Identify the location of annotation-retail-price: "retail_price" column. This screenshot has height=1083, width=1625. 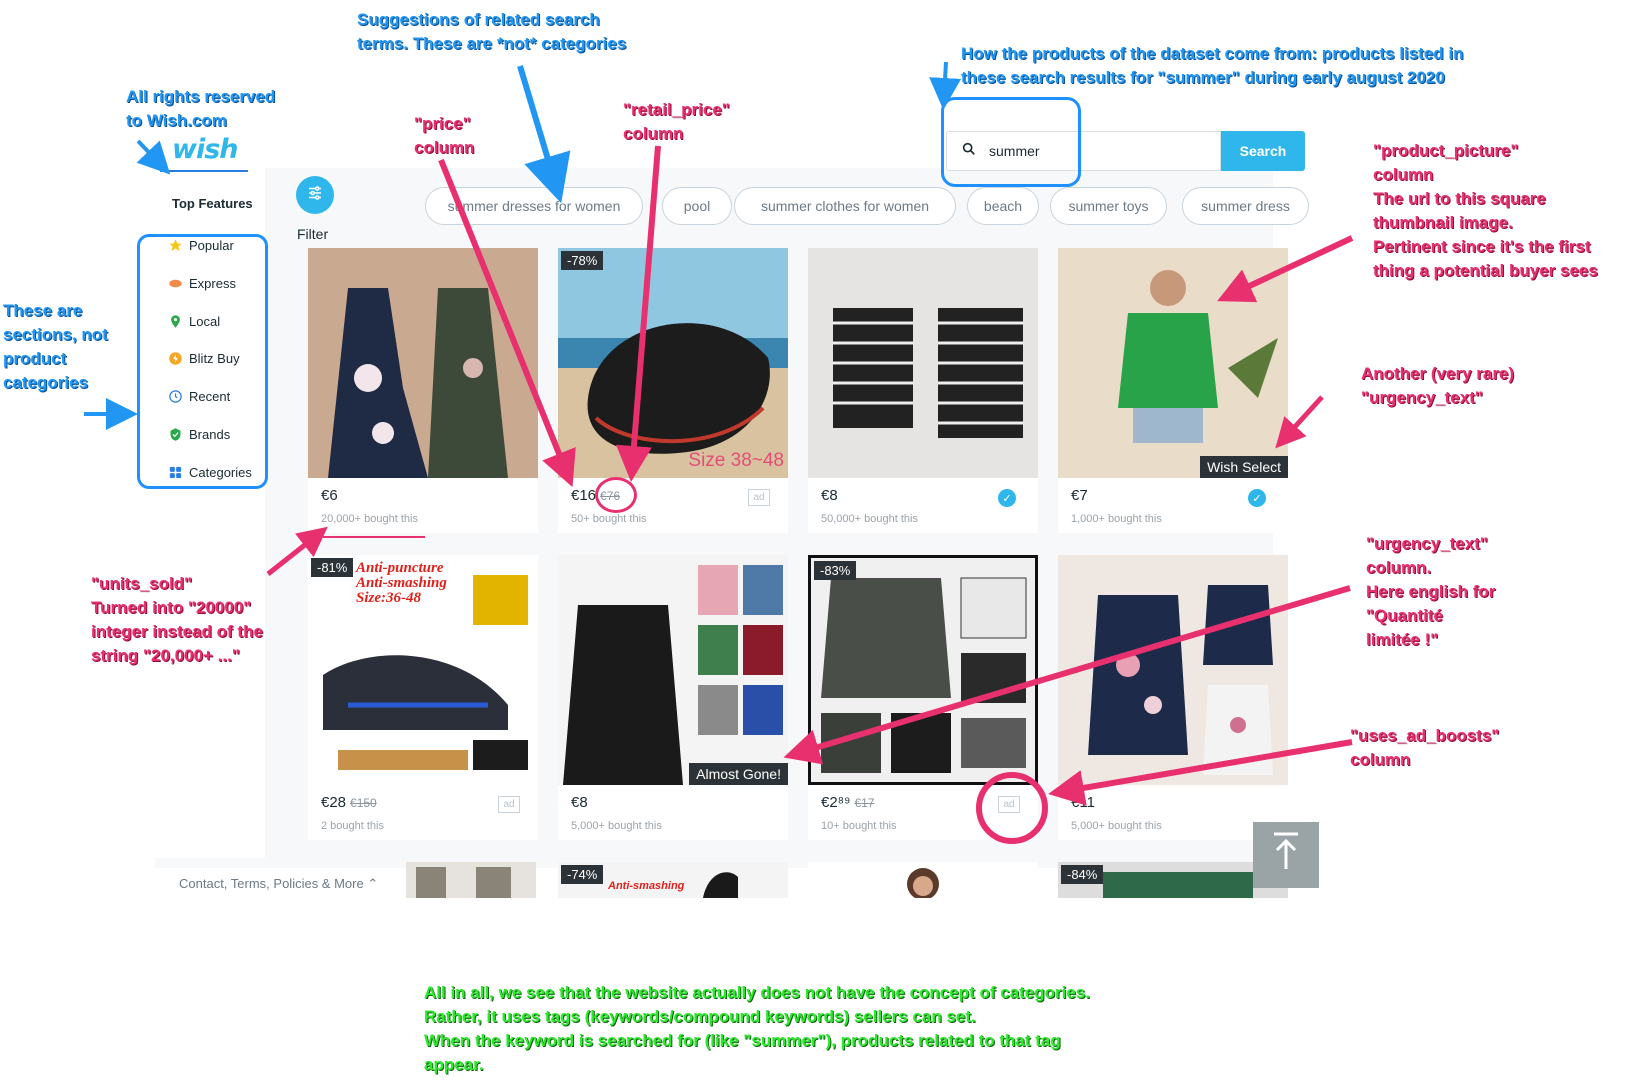
(676, 121).